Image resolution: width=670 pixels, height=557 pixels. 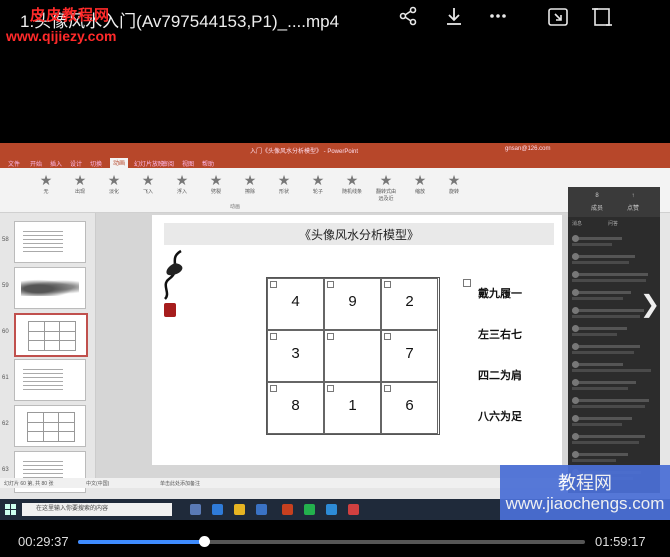 I want to click on ppt-title-bar: 入门《头像风水分析模型》 - PowerPoint gnsan@126.com, so click(x=335, y=150).